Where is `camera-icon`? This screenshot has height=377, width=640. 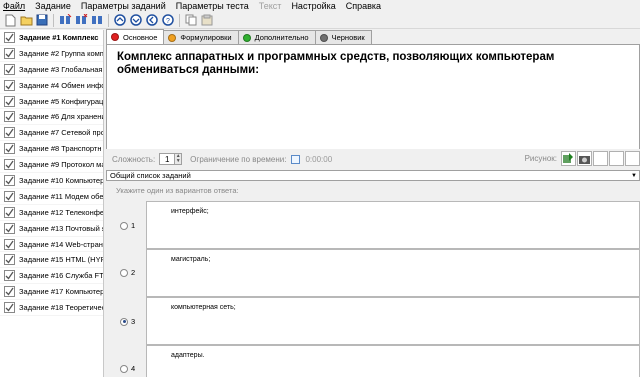
camera-icon is located at coordinates (584, 158).